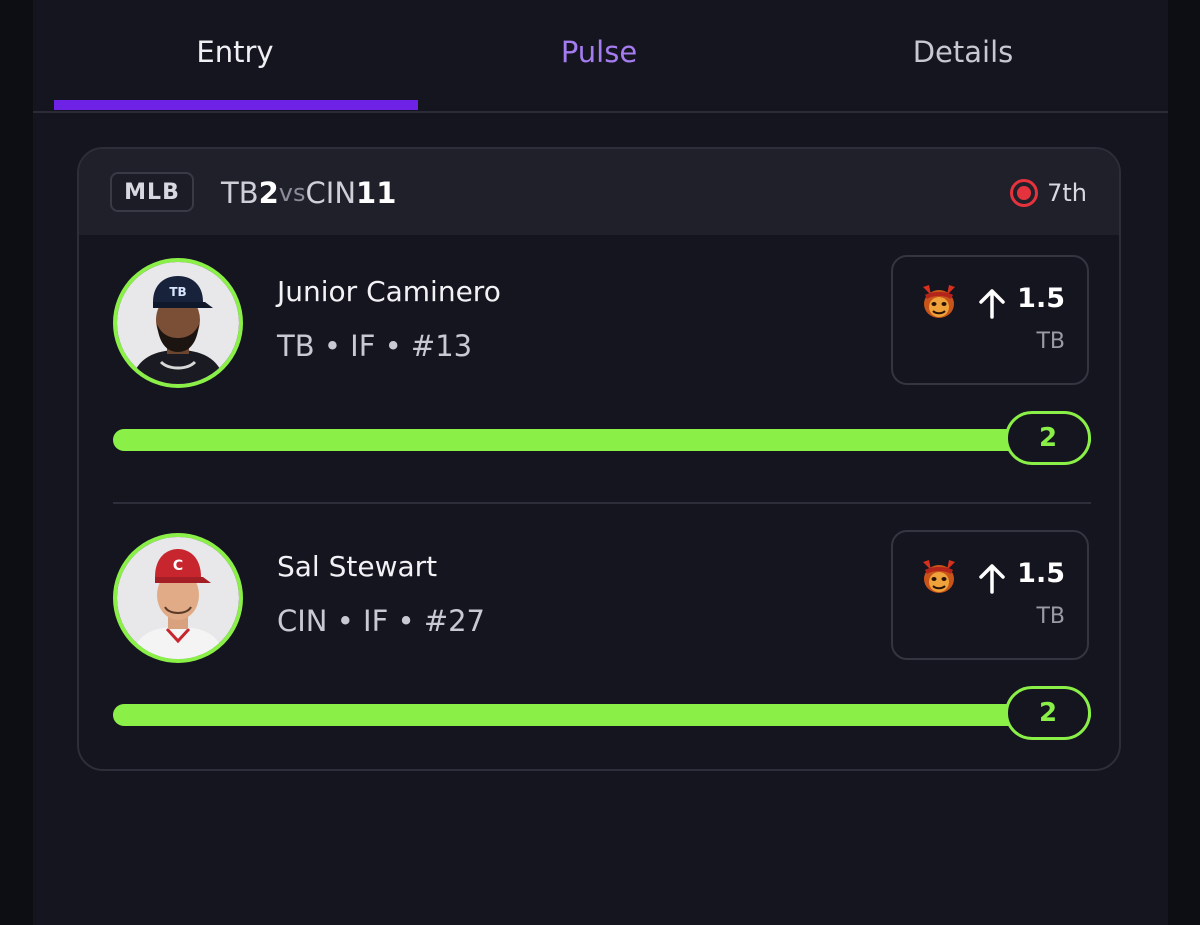  What do you see at coordinates (381, 621) in the screenshot?
I see `player-meta: CIN • IF • #27` at bounding box center [381, 621].